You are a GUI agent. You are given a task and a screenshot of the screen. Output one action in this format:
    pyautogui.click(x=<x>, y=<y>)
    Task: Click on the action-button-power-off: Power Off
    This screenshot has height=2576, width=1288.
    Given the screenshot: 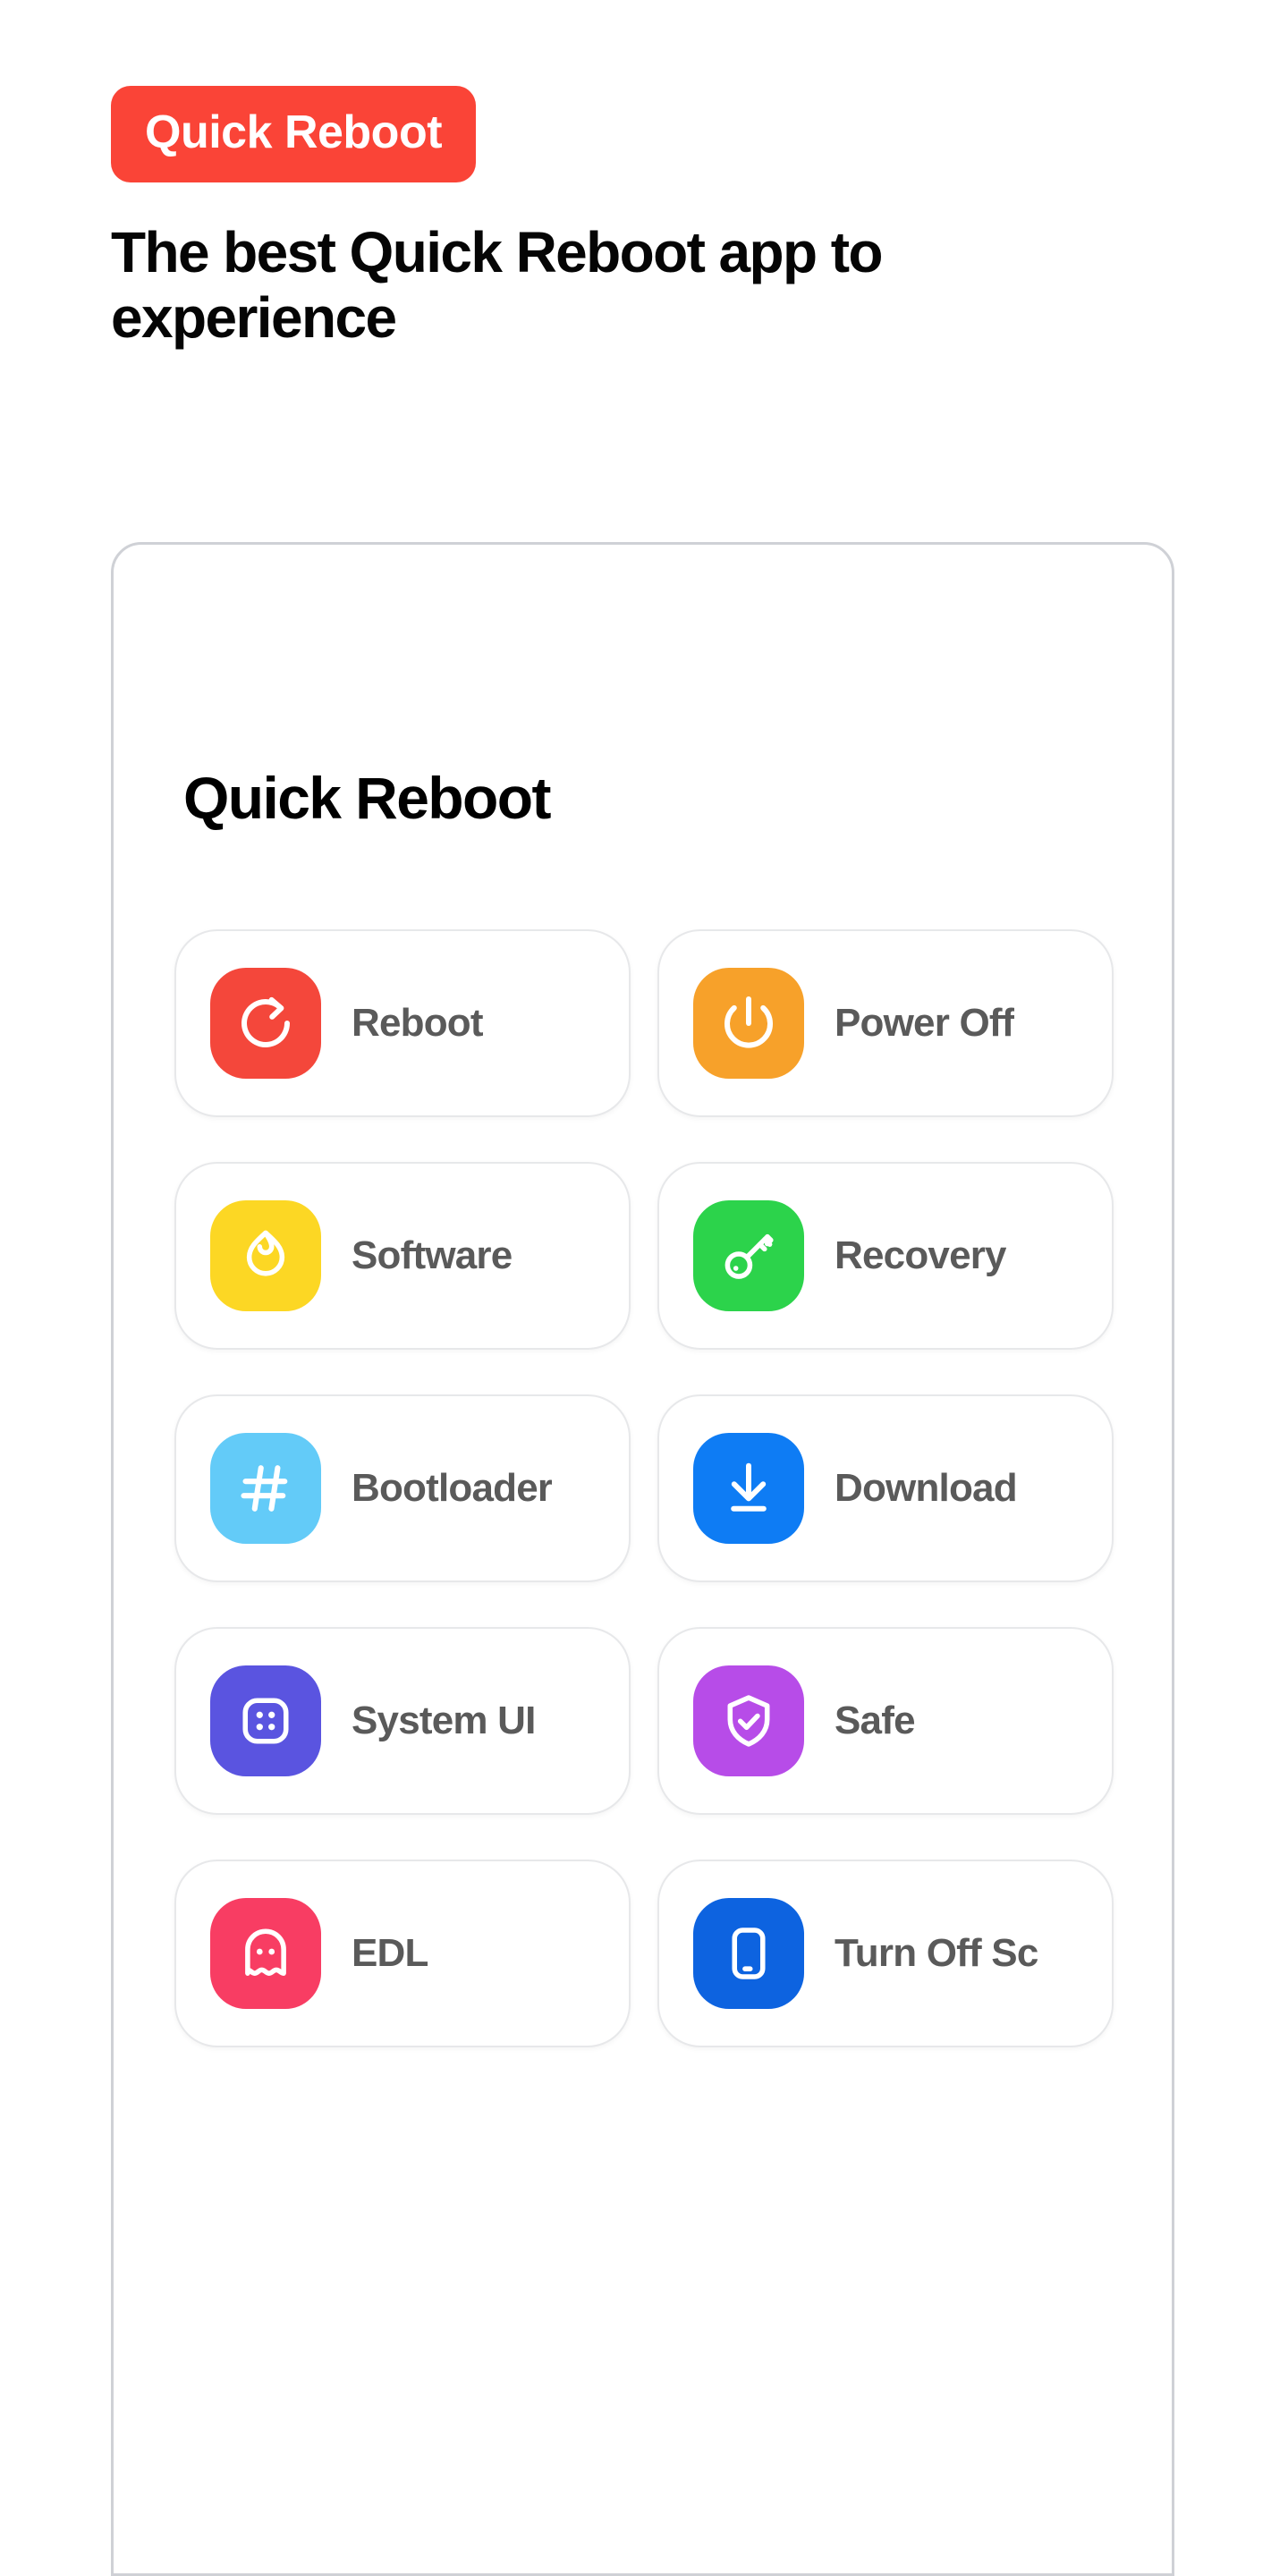 What is the action you would take?
    pyautogui.click(x=885, y=1023)
    